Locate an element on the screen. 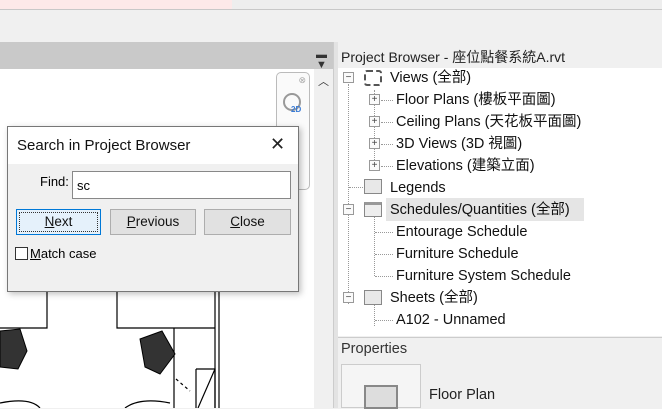 Image resolution: width=662 pixels, height=409 pixels. property-type-name: Floor Plan is located at coordinates (462, 395).